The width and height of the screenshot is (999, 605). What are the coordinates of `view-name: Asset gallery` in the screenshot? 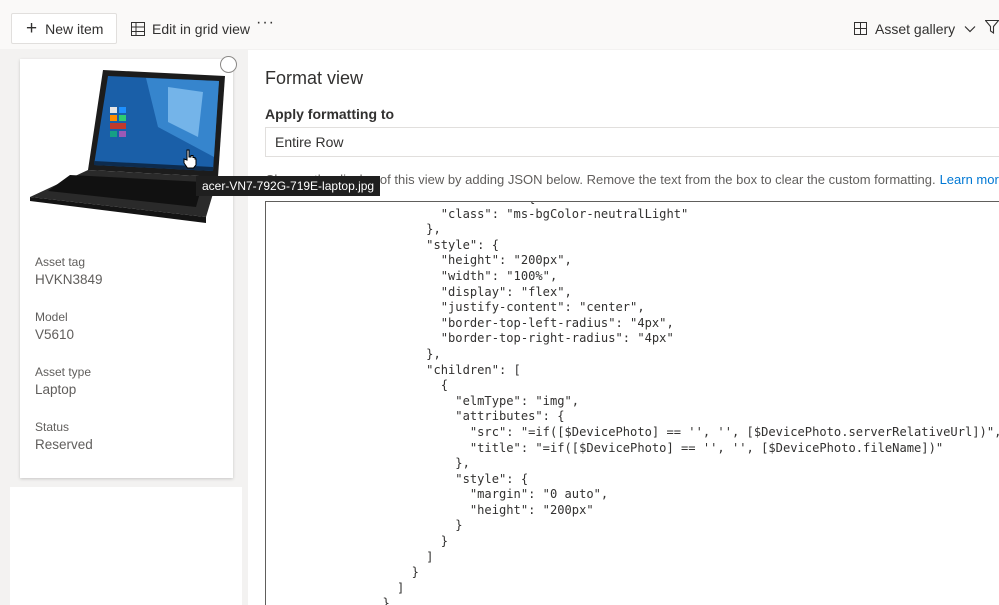 It's located at (915, 28).